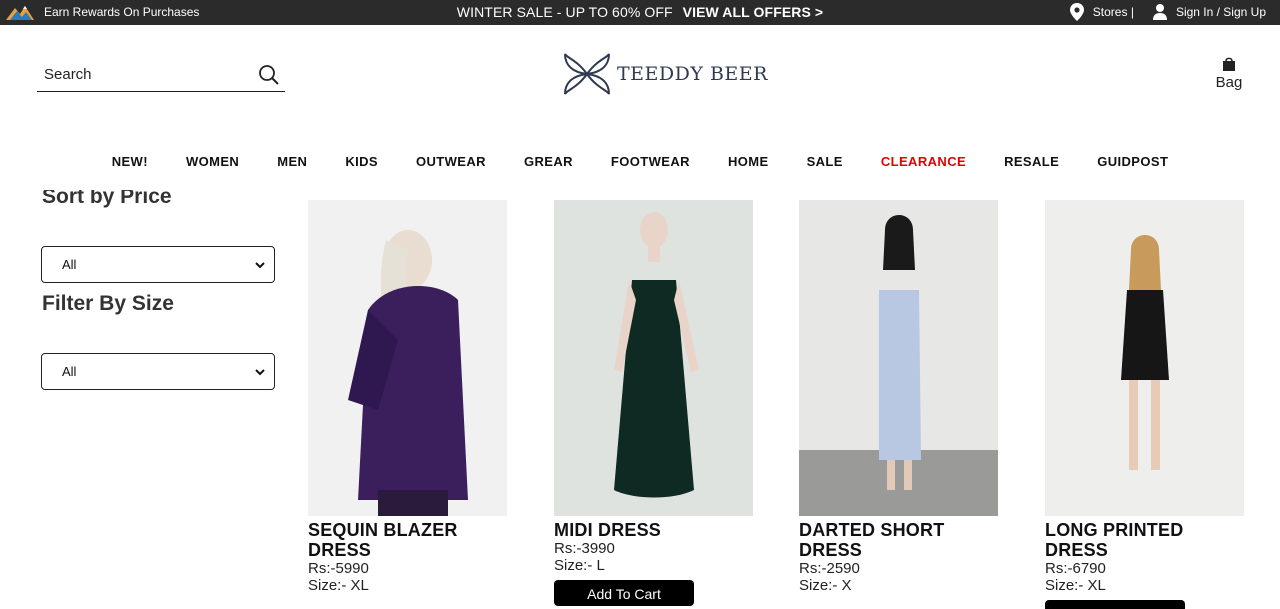  What do you see at coordinates (579, 565) in the screenshot?
I see `product-size: Size:- L` at bounding box center [579, 565].